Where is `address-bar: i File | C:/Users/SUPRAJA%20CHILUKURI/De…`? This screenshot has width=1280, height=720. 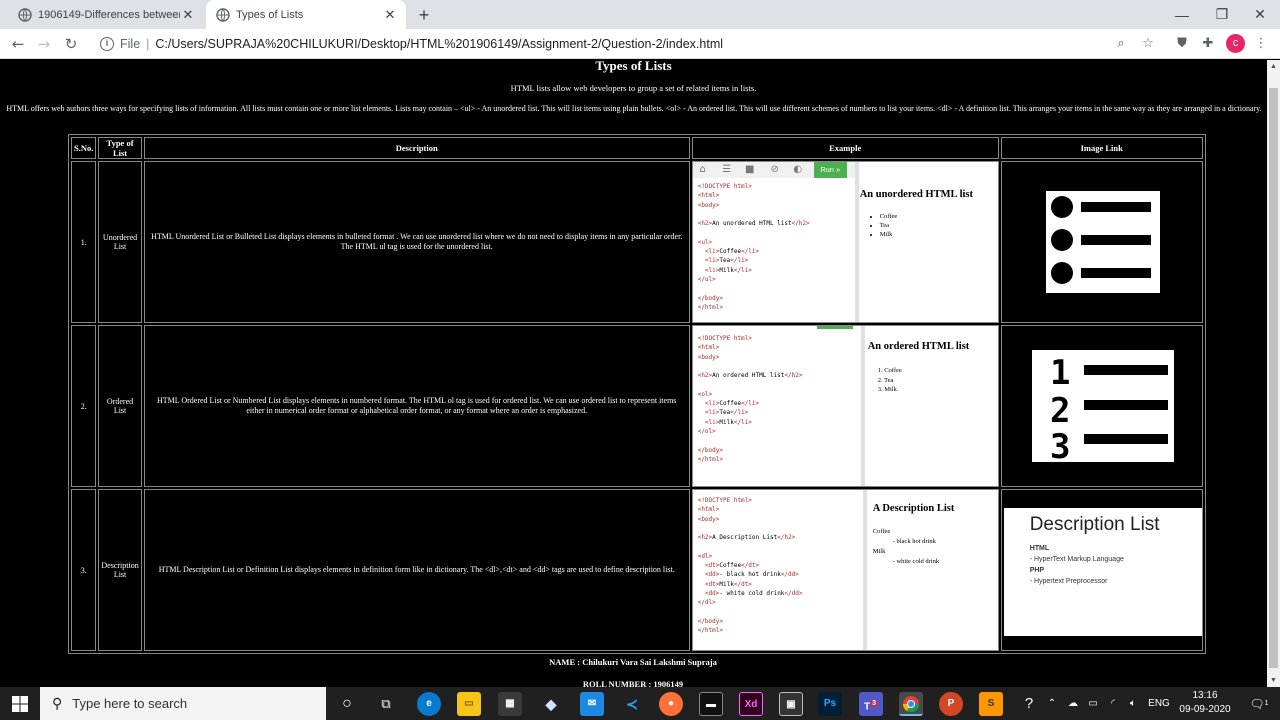
address-bar: i File | C:/Users/SUPRAJA%20CHILUKURI/De… is located at coordinates (630, 44).